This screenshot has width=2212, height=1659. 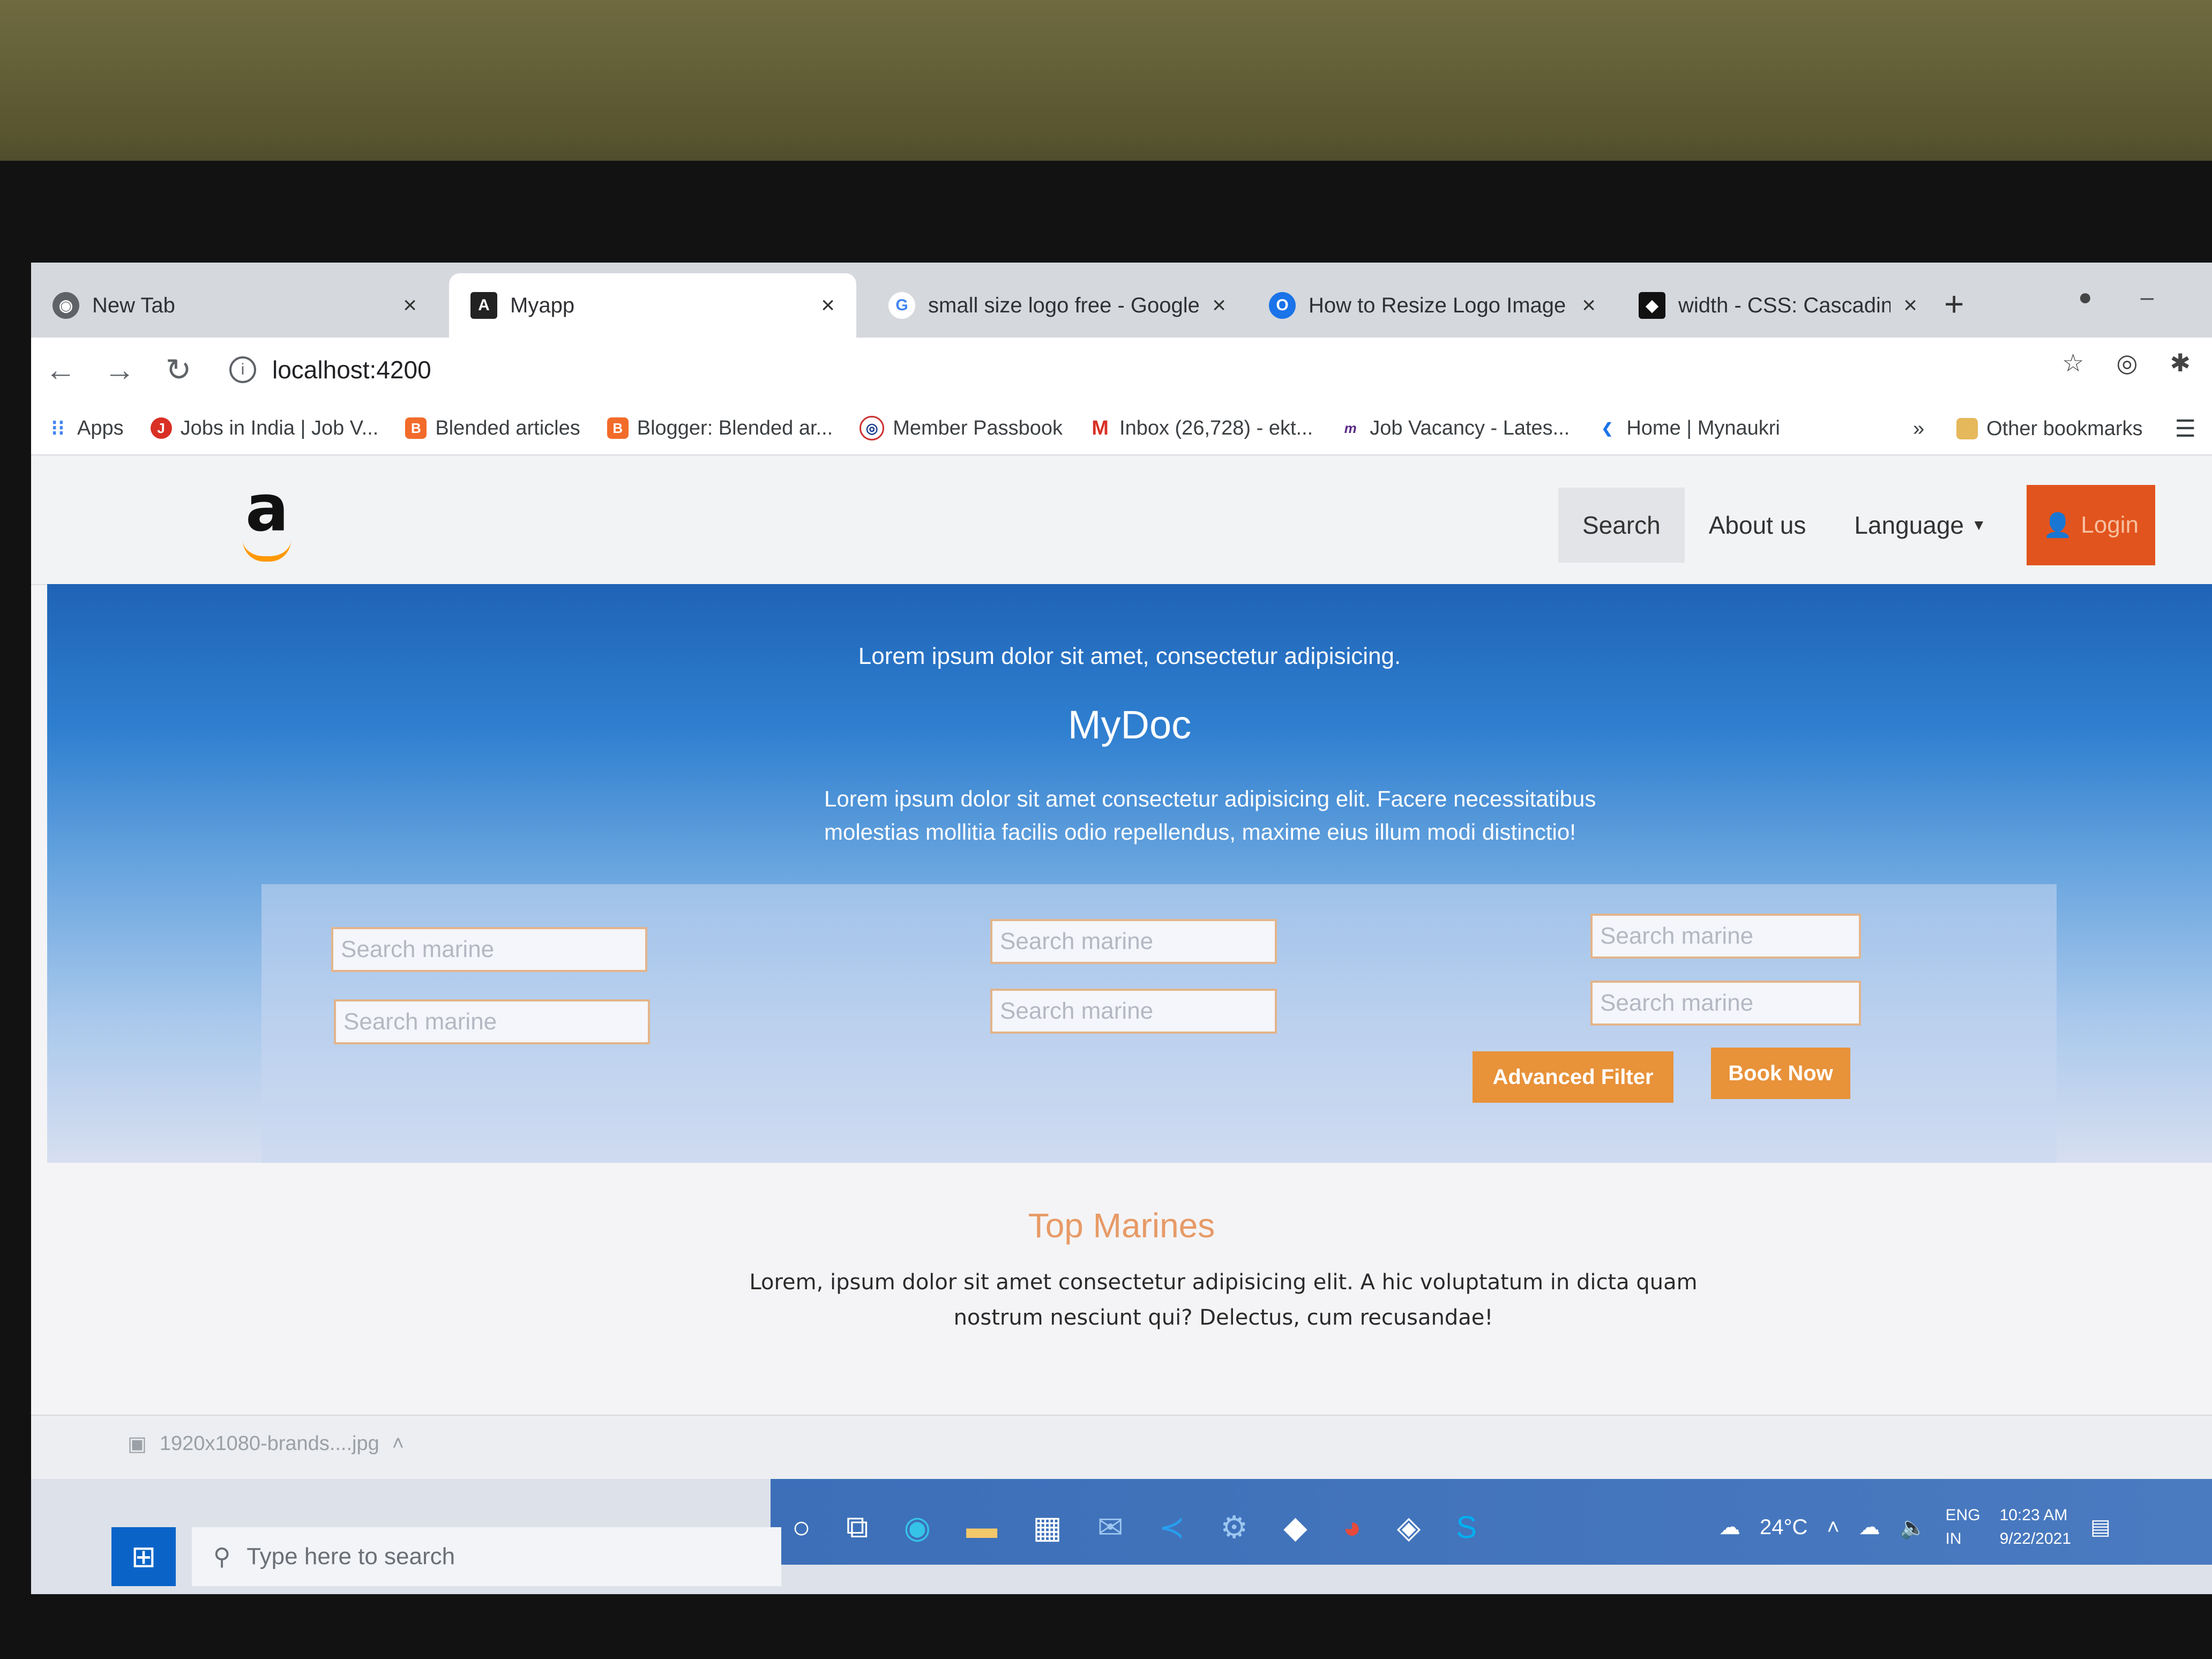 I want to click on reload-icon: ↻, so click(x=178, y=370).